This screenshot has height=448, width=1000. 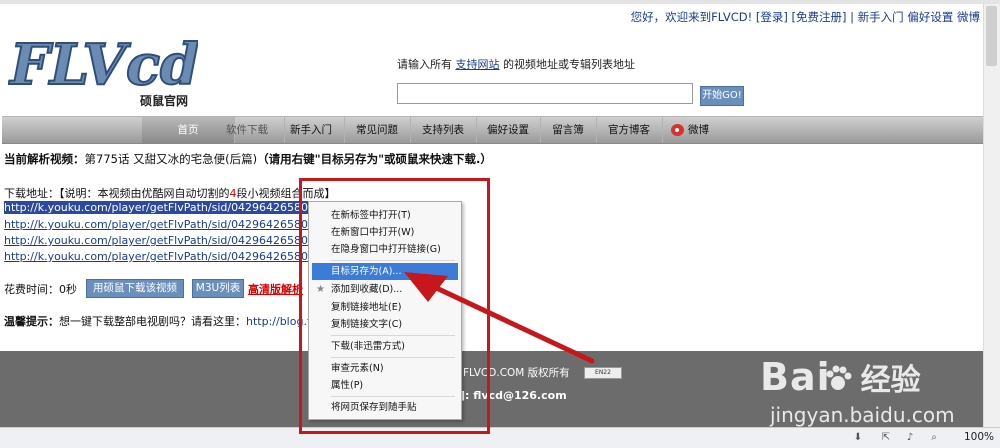 I want to click on annotation-arrow-layer, so click(x=499, y=318).